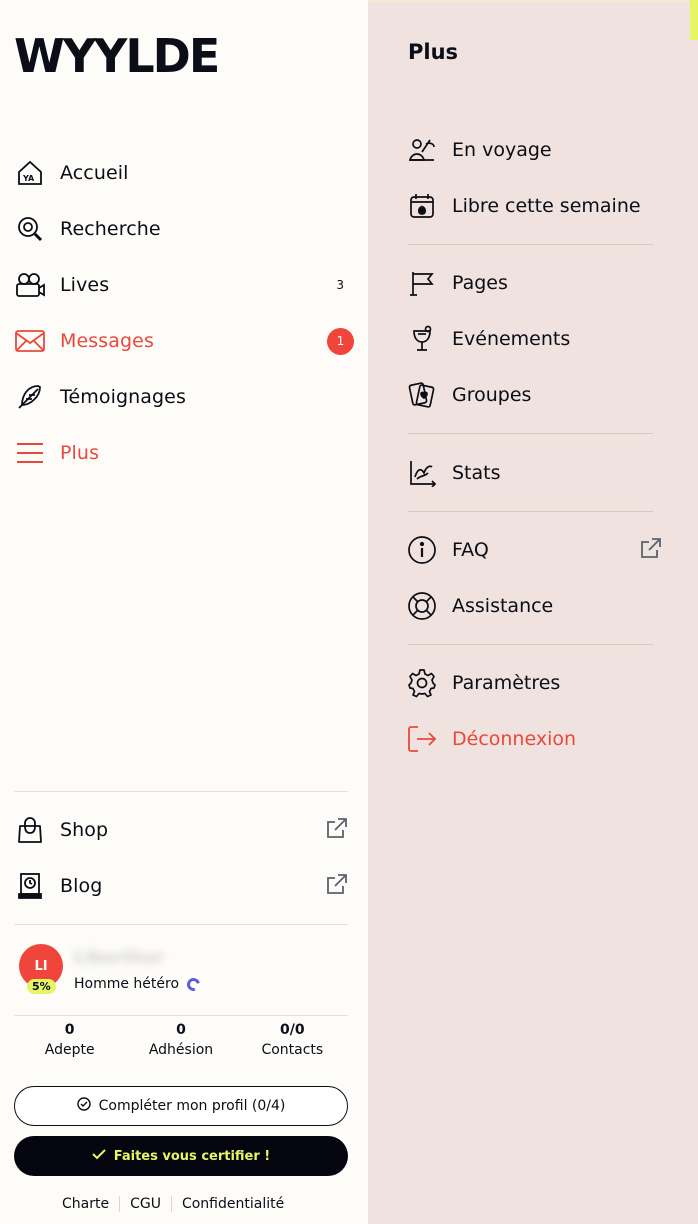 The image size is (698, 1224). I want to click on nav-label: Témoignages, so click(123, 397).